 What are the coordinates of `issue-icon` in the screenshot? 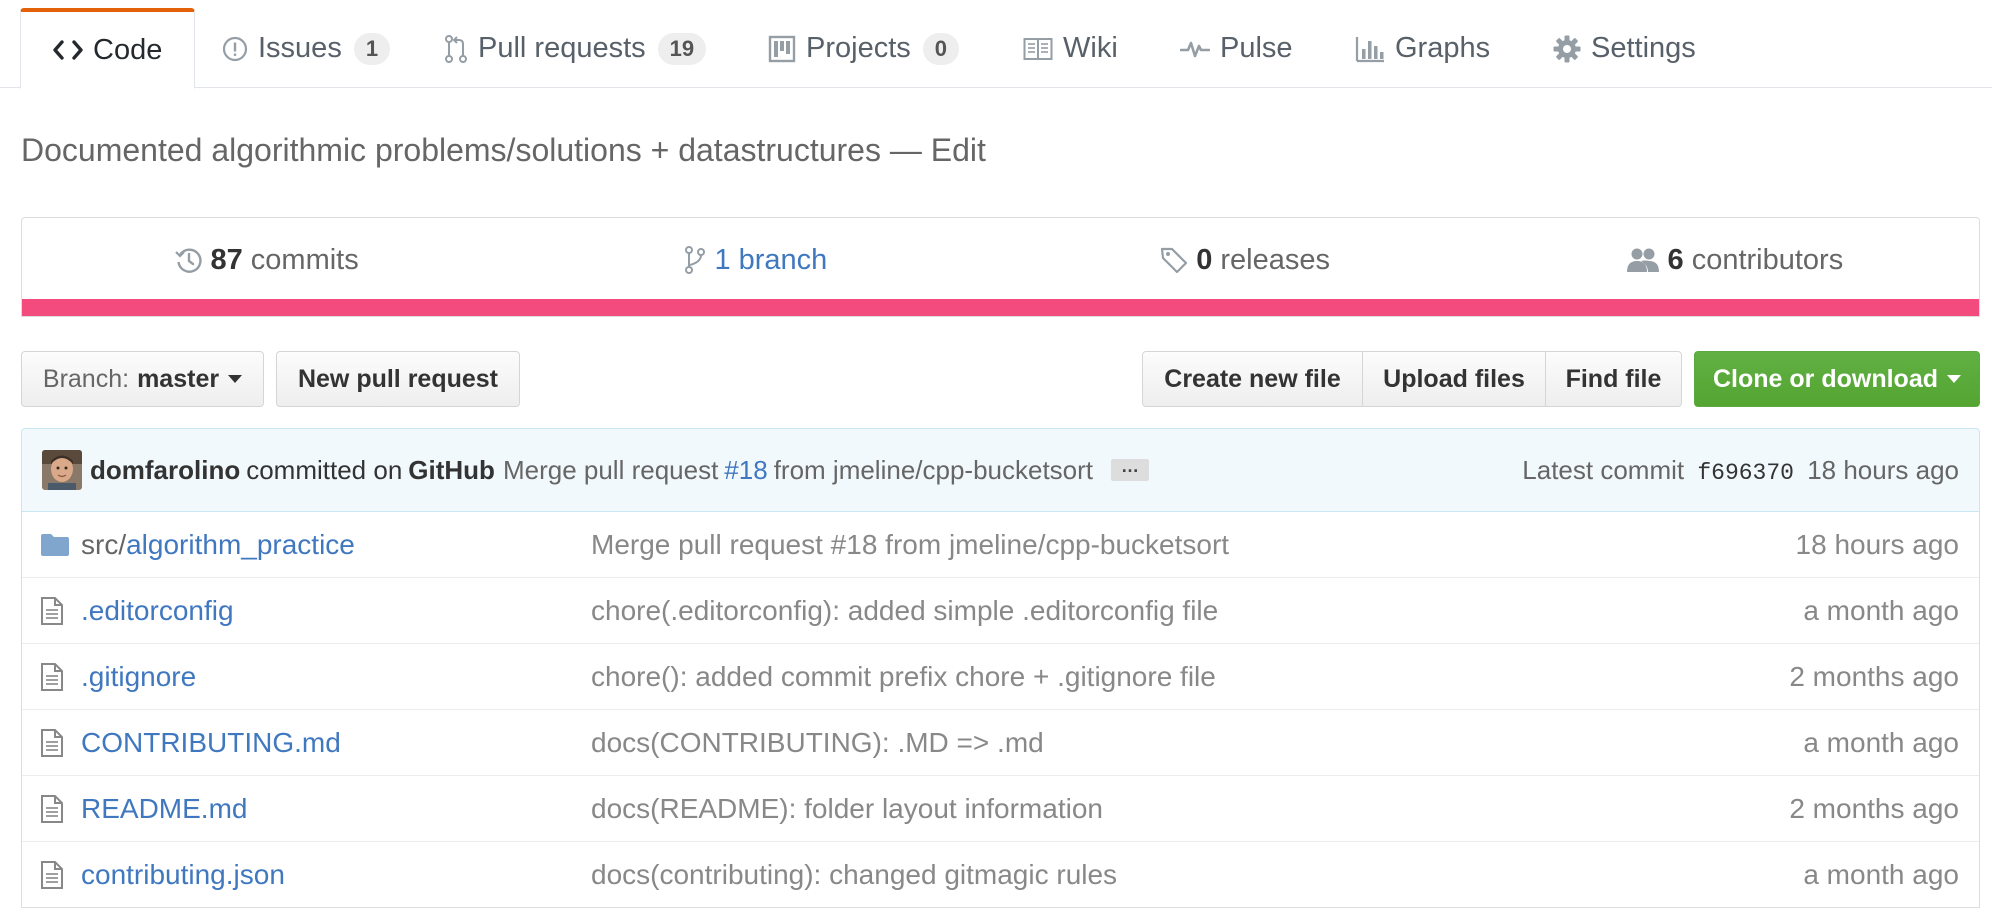 It's located at (235, 49).